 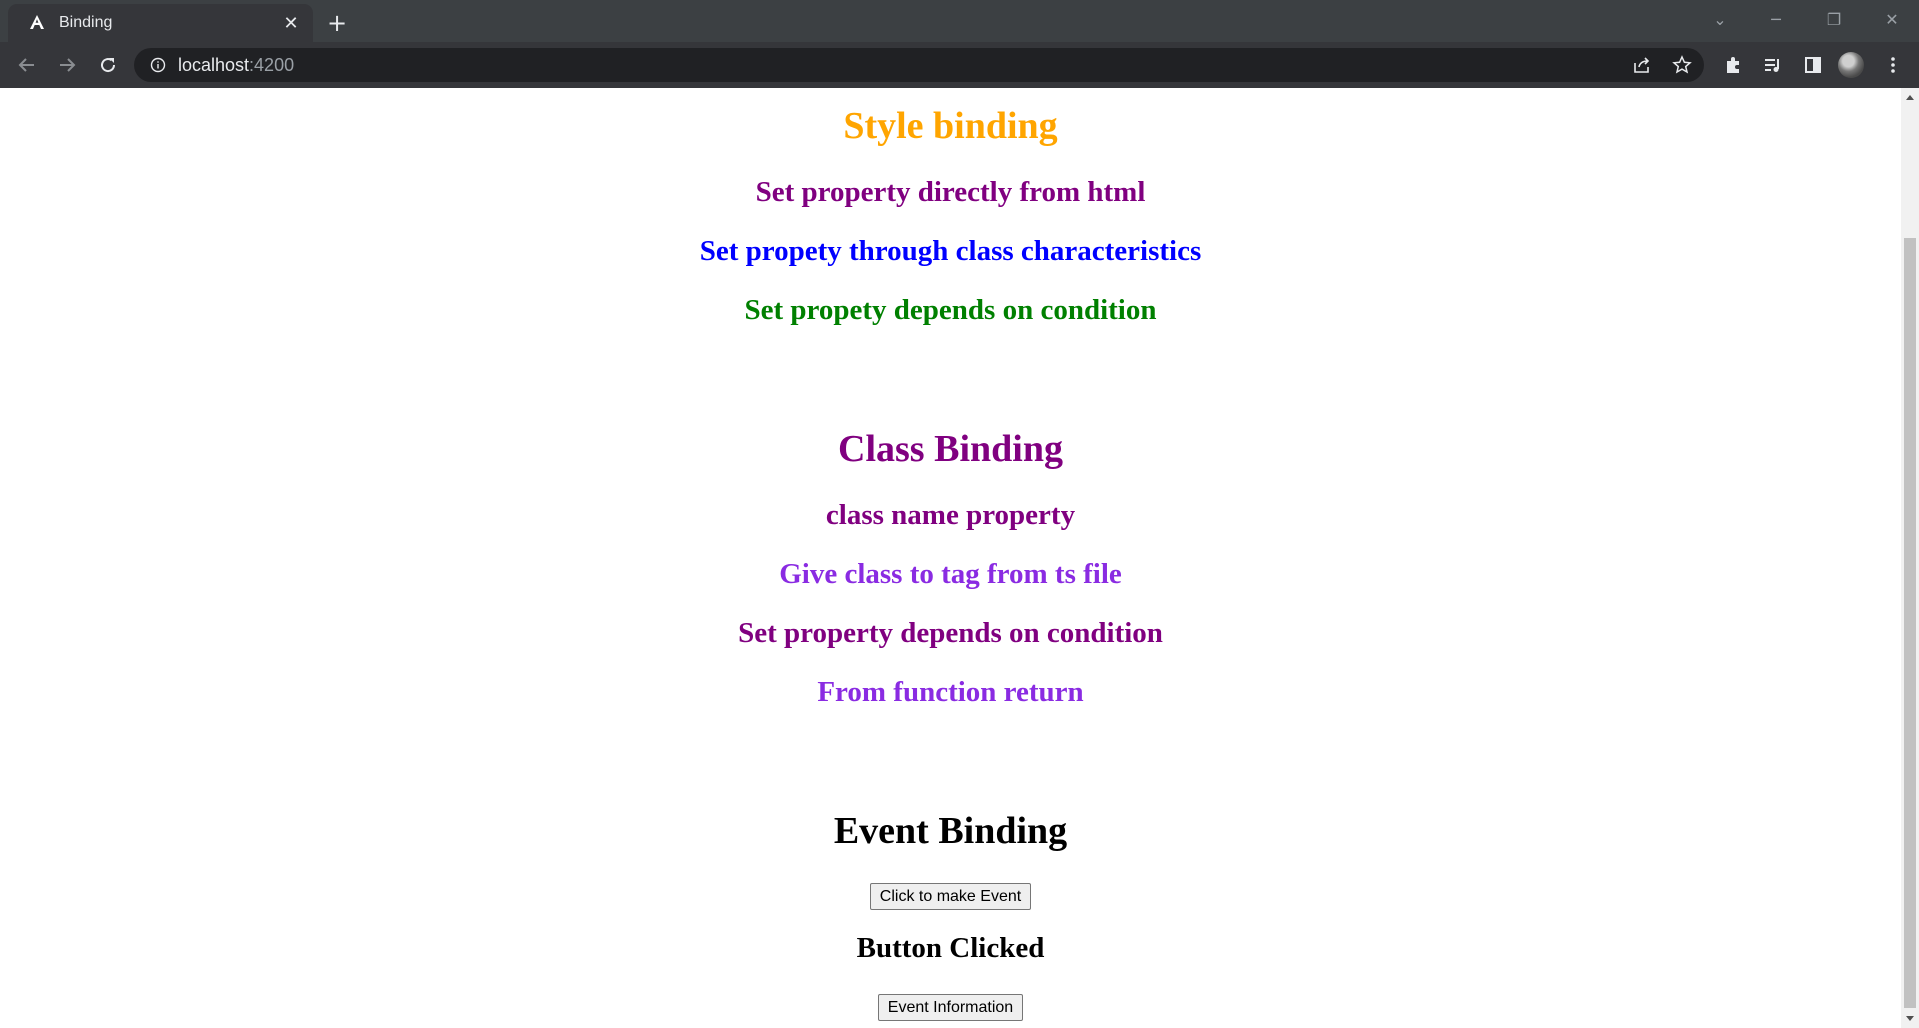 I want to click on bookmark-star-icon, so click(x=1682, y=65).